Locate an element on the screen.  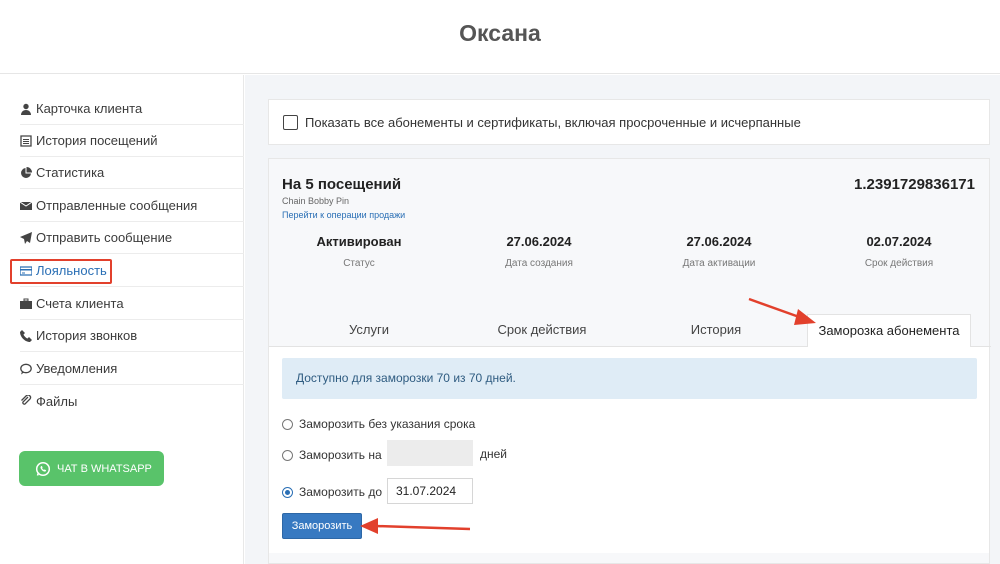
freeze-days-label: Заморозить на is located at coordinates (340, 455).